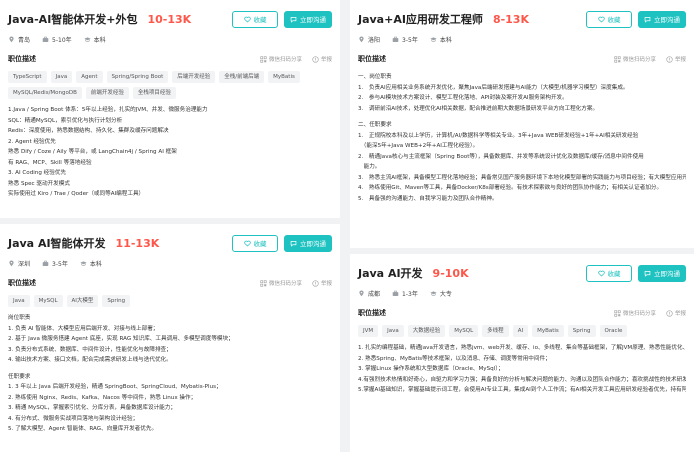  What do you see at coordinates (57, 39) in the screenshot?
I see `meta-experience: 5-10年` at bounding box center [57, 39].